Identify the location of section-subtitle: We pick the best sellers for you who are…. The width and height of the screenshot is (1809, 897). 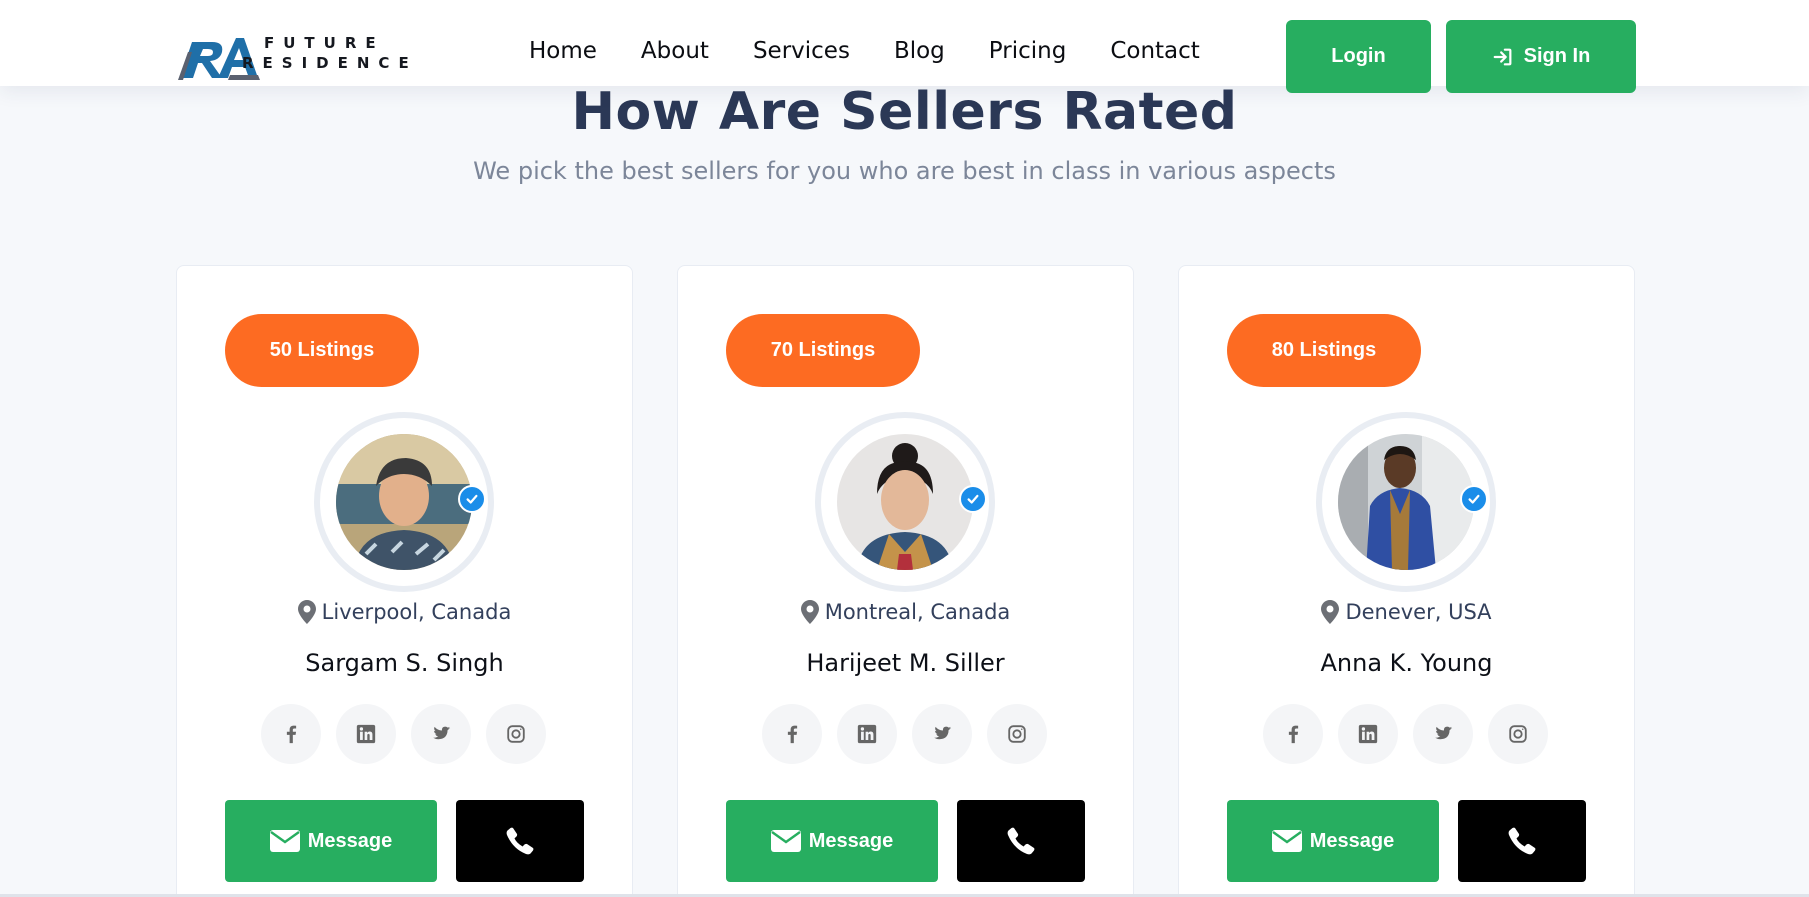
(904, 171).